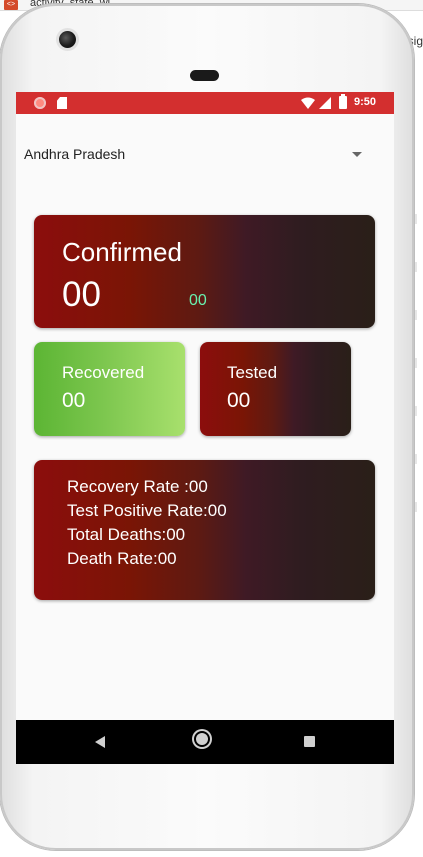  What do you see at coordinates (81, 294) in the screenshot?
I see `confirmed-count: 00` at bounding box center [81, 294].